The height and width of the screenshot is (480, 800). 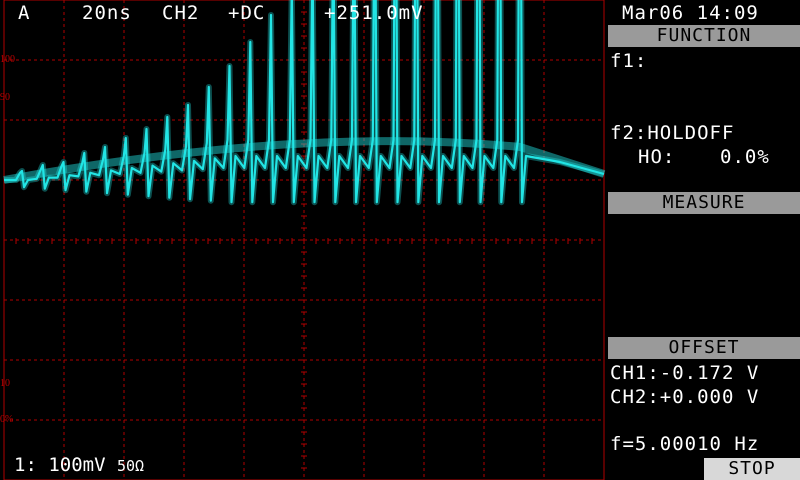 What do you see at coordinates (7, 59) in the screenshot?
I see `tick-label-100: 100` at bounding box center [7, 59].